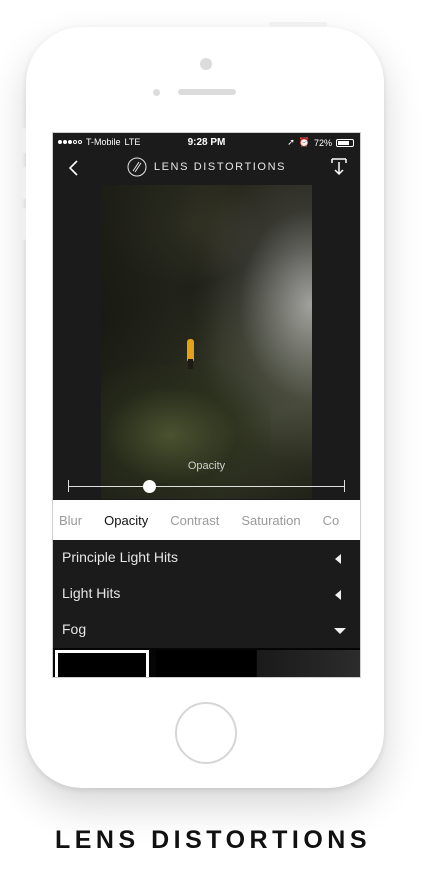  What do you see at coordinates (190, 364) in the screenshot?
I see `photo-hiker-legs` at bounding box center [190, 364].